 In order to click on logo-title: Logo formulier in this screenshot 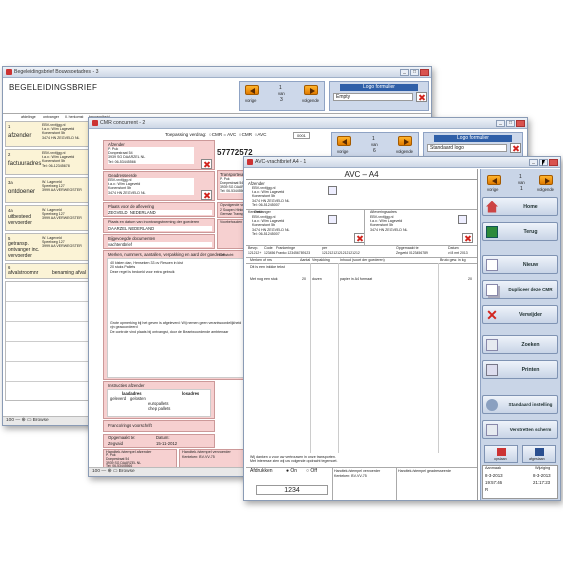, I will do `click(473, 138)`.